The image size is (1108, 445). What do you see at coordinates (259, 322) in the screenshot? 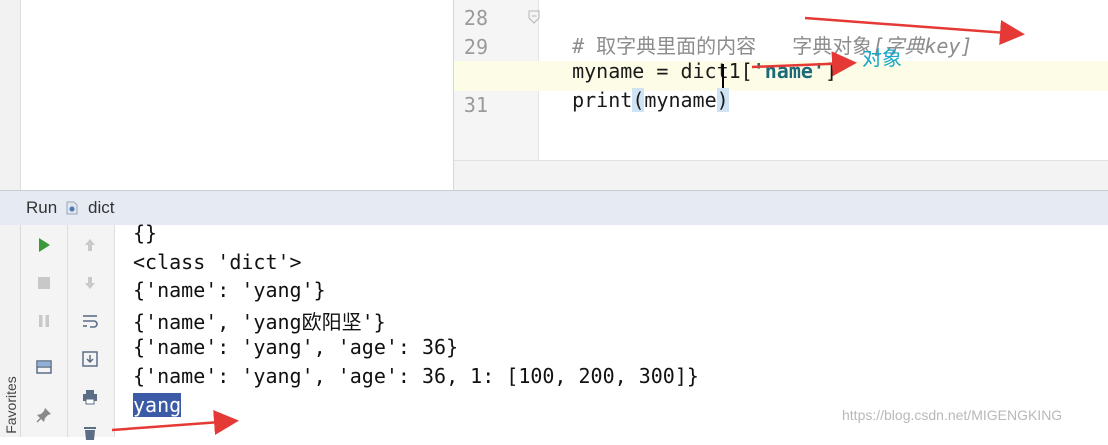
I see `console-line: {'name', 'yang欧阳坚'}` at bounding box center [259, 322].